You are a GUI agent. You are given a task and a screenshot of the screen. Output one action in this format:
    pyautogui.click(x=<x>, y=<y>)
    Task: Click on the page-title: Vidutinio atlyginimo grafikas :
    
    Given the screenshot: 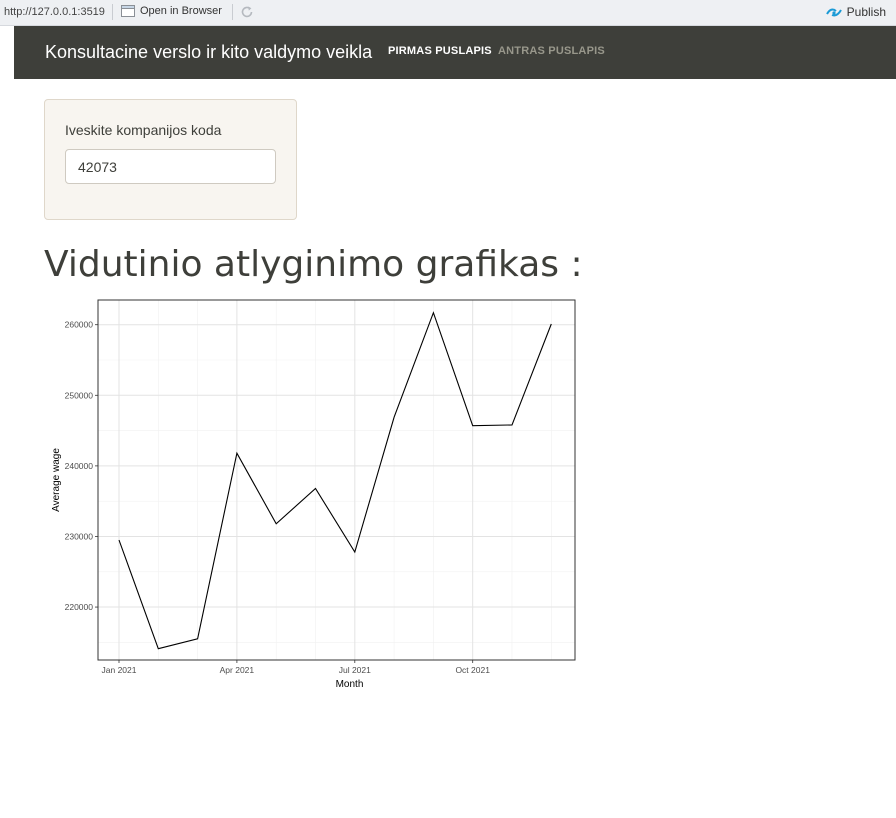 What is the action you would take?
    pyautogui.click(x=313, y=264)
    